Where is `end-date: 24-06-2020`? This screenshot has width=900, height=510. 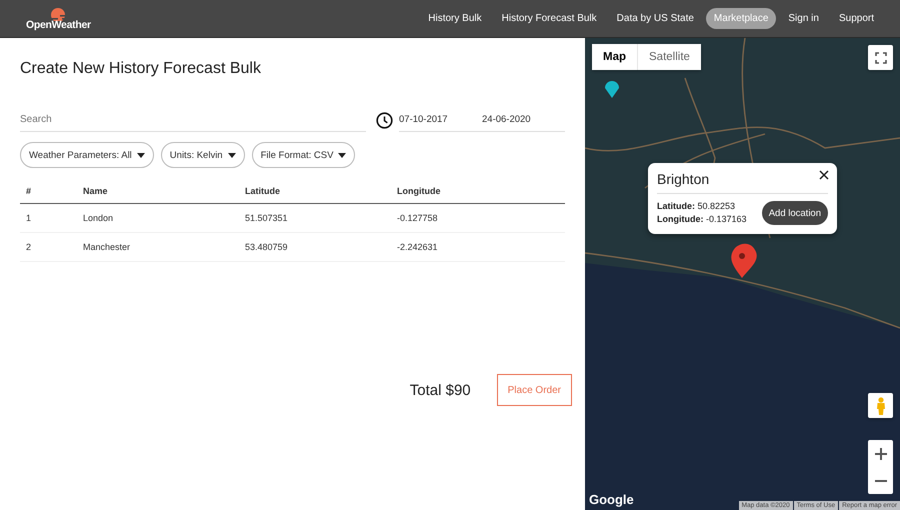 end-date: 24-06-2020 is located at coordinates (507, 119).